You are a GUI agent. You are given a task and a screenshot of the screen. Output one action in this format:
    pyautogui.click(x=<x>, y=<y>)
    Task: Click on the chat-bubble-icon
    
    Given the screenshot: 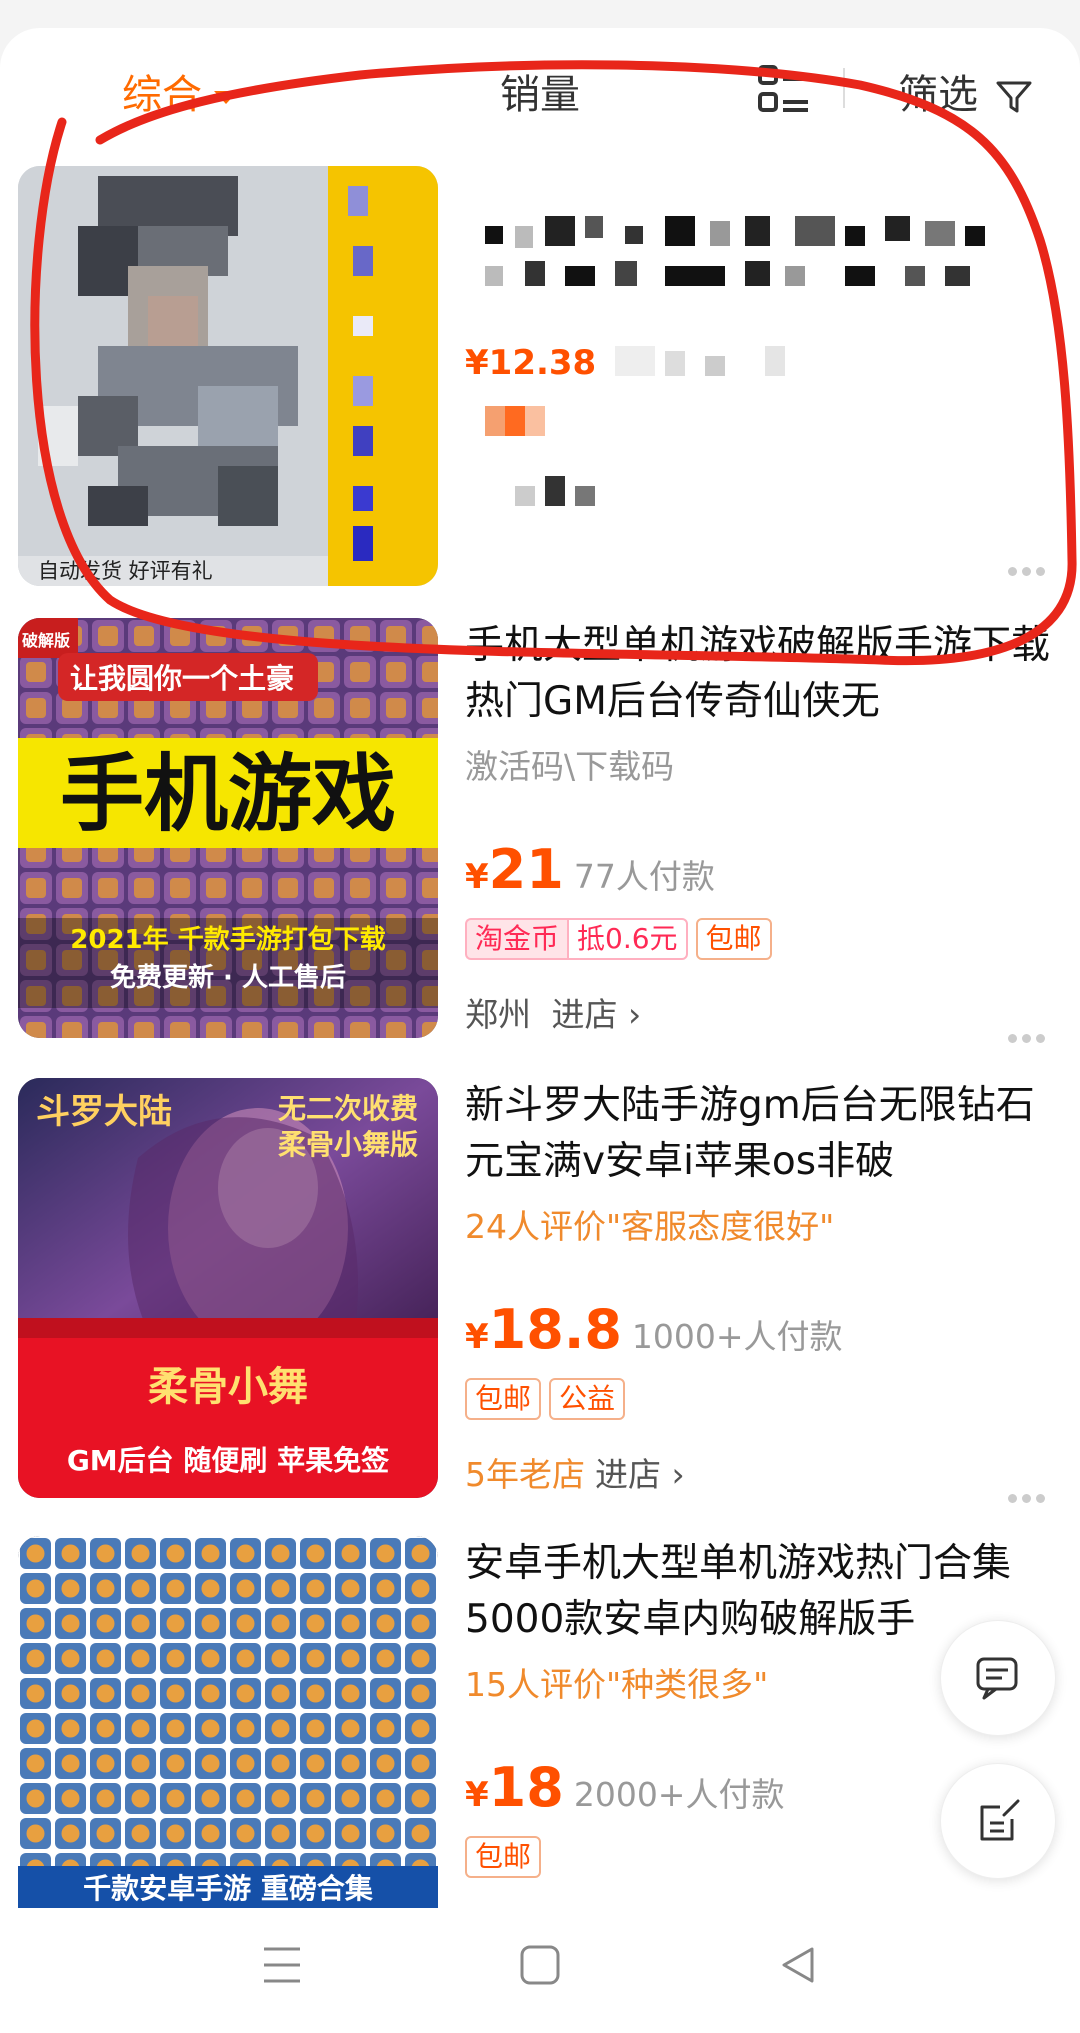 What is the action you would take?
    pyautogui.click(x=997, y=1678)
    